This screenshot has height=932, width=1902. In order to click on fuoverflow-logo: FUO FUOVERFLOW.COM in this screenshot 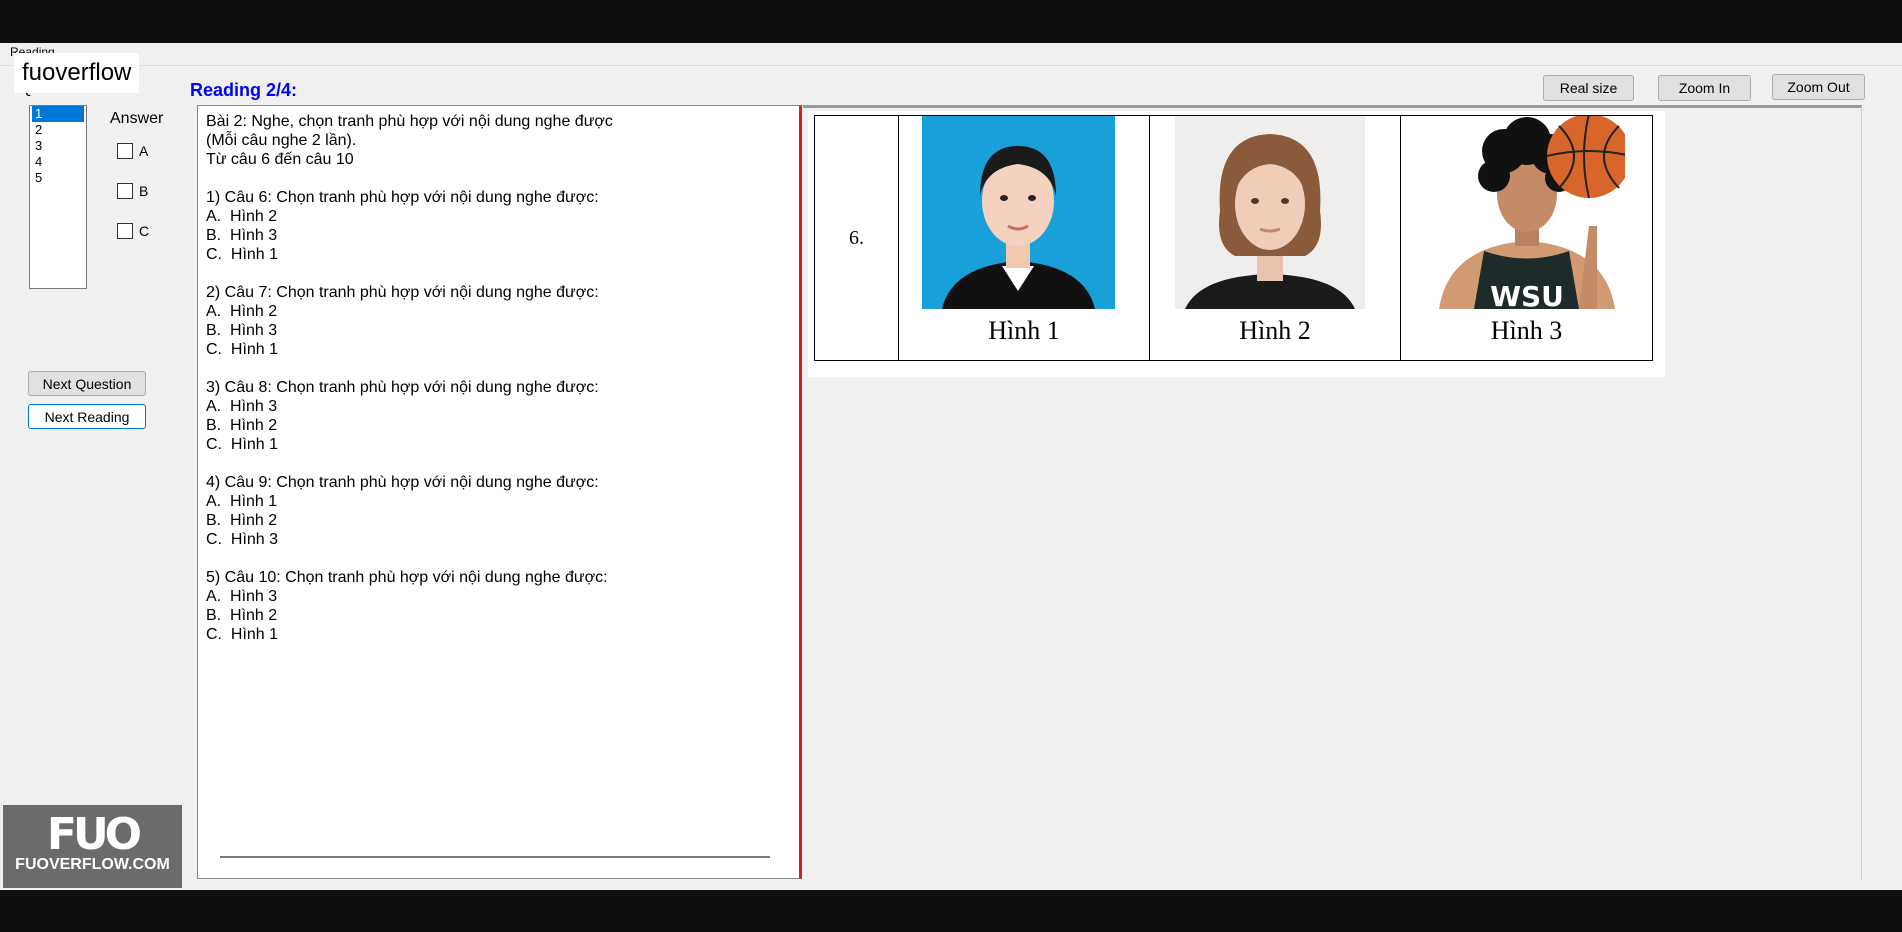, I will do `click(92, 846)`.